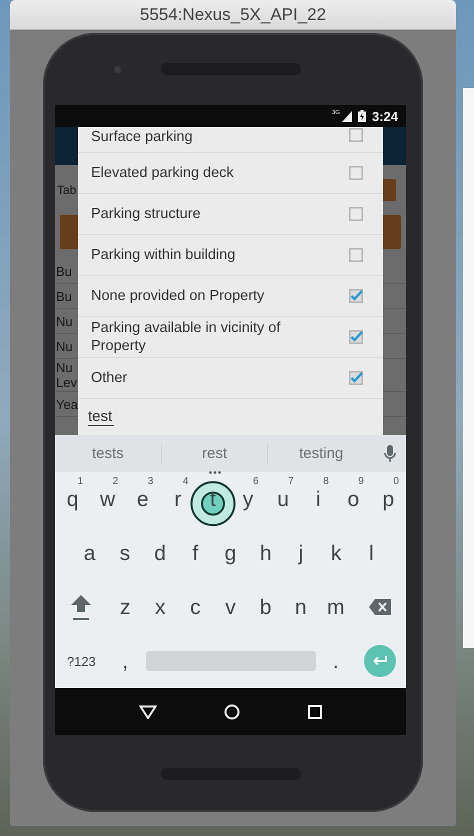  What do you see at coordinates (66, 382) in the screenshot?
I see `row-label: Lev` at bounding box center [66, 382].